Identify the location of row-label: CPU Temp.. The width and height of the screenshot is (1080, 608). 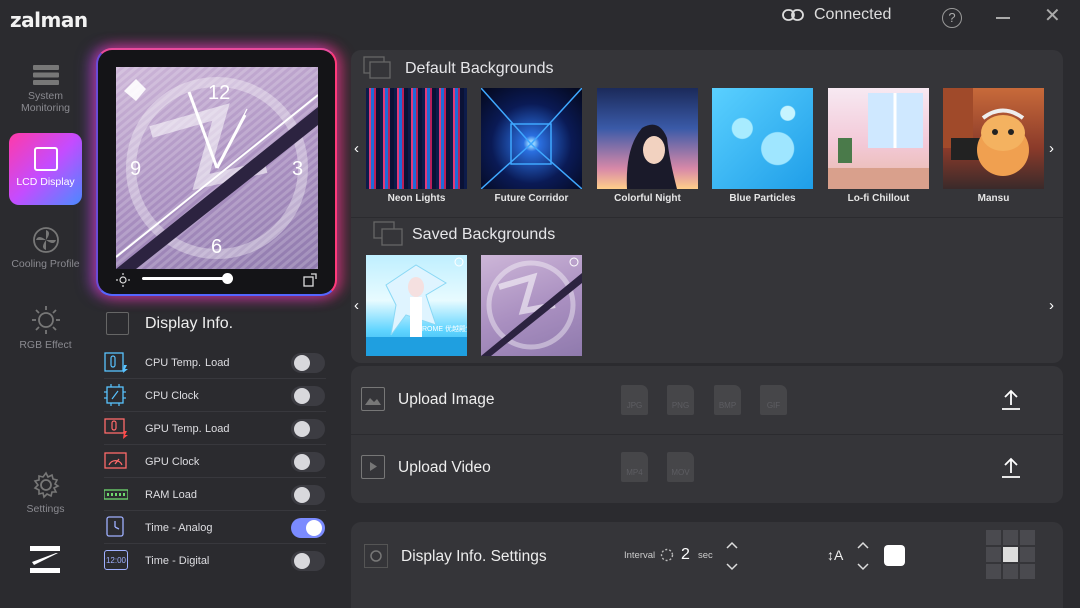
(173, 363).